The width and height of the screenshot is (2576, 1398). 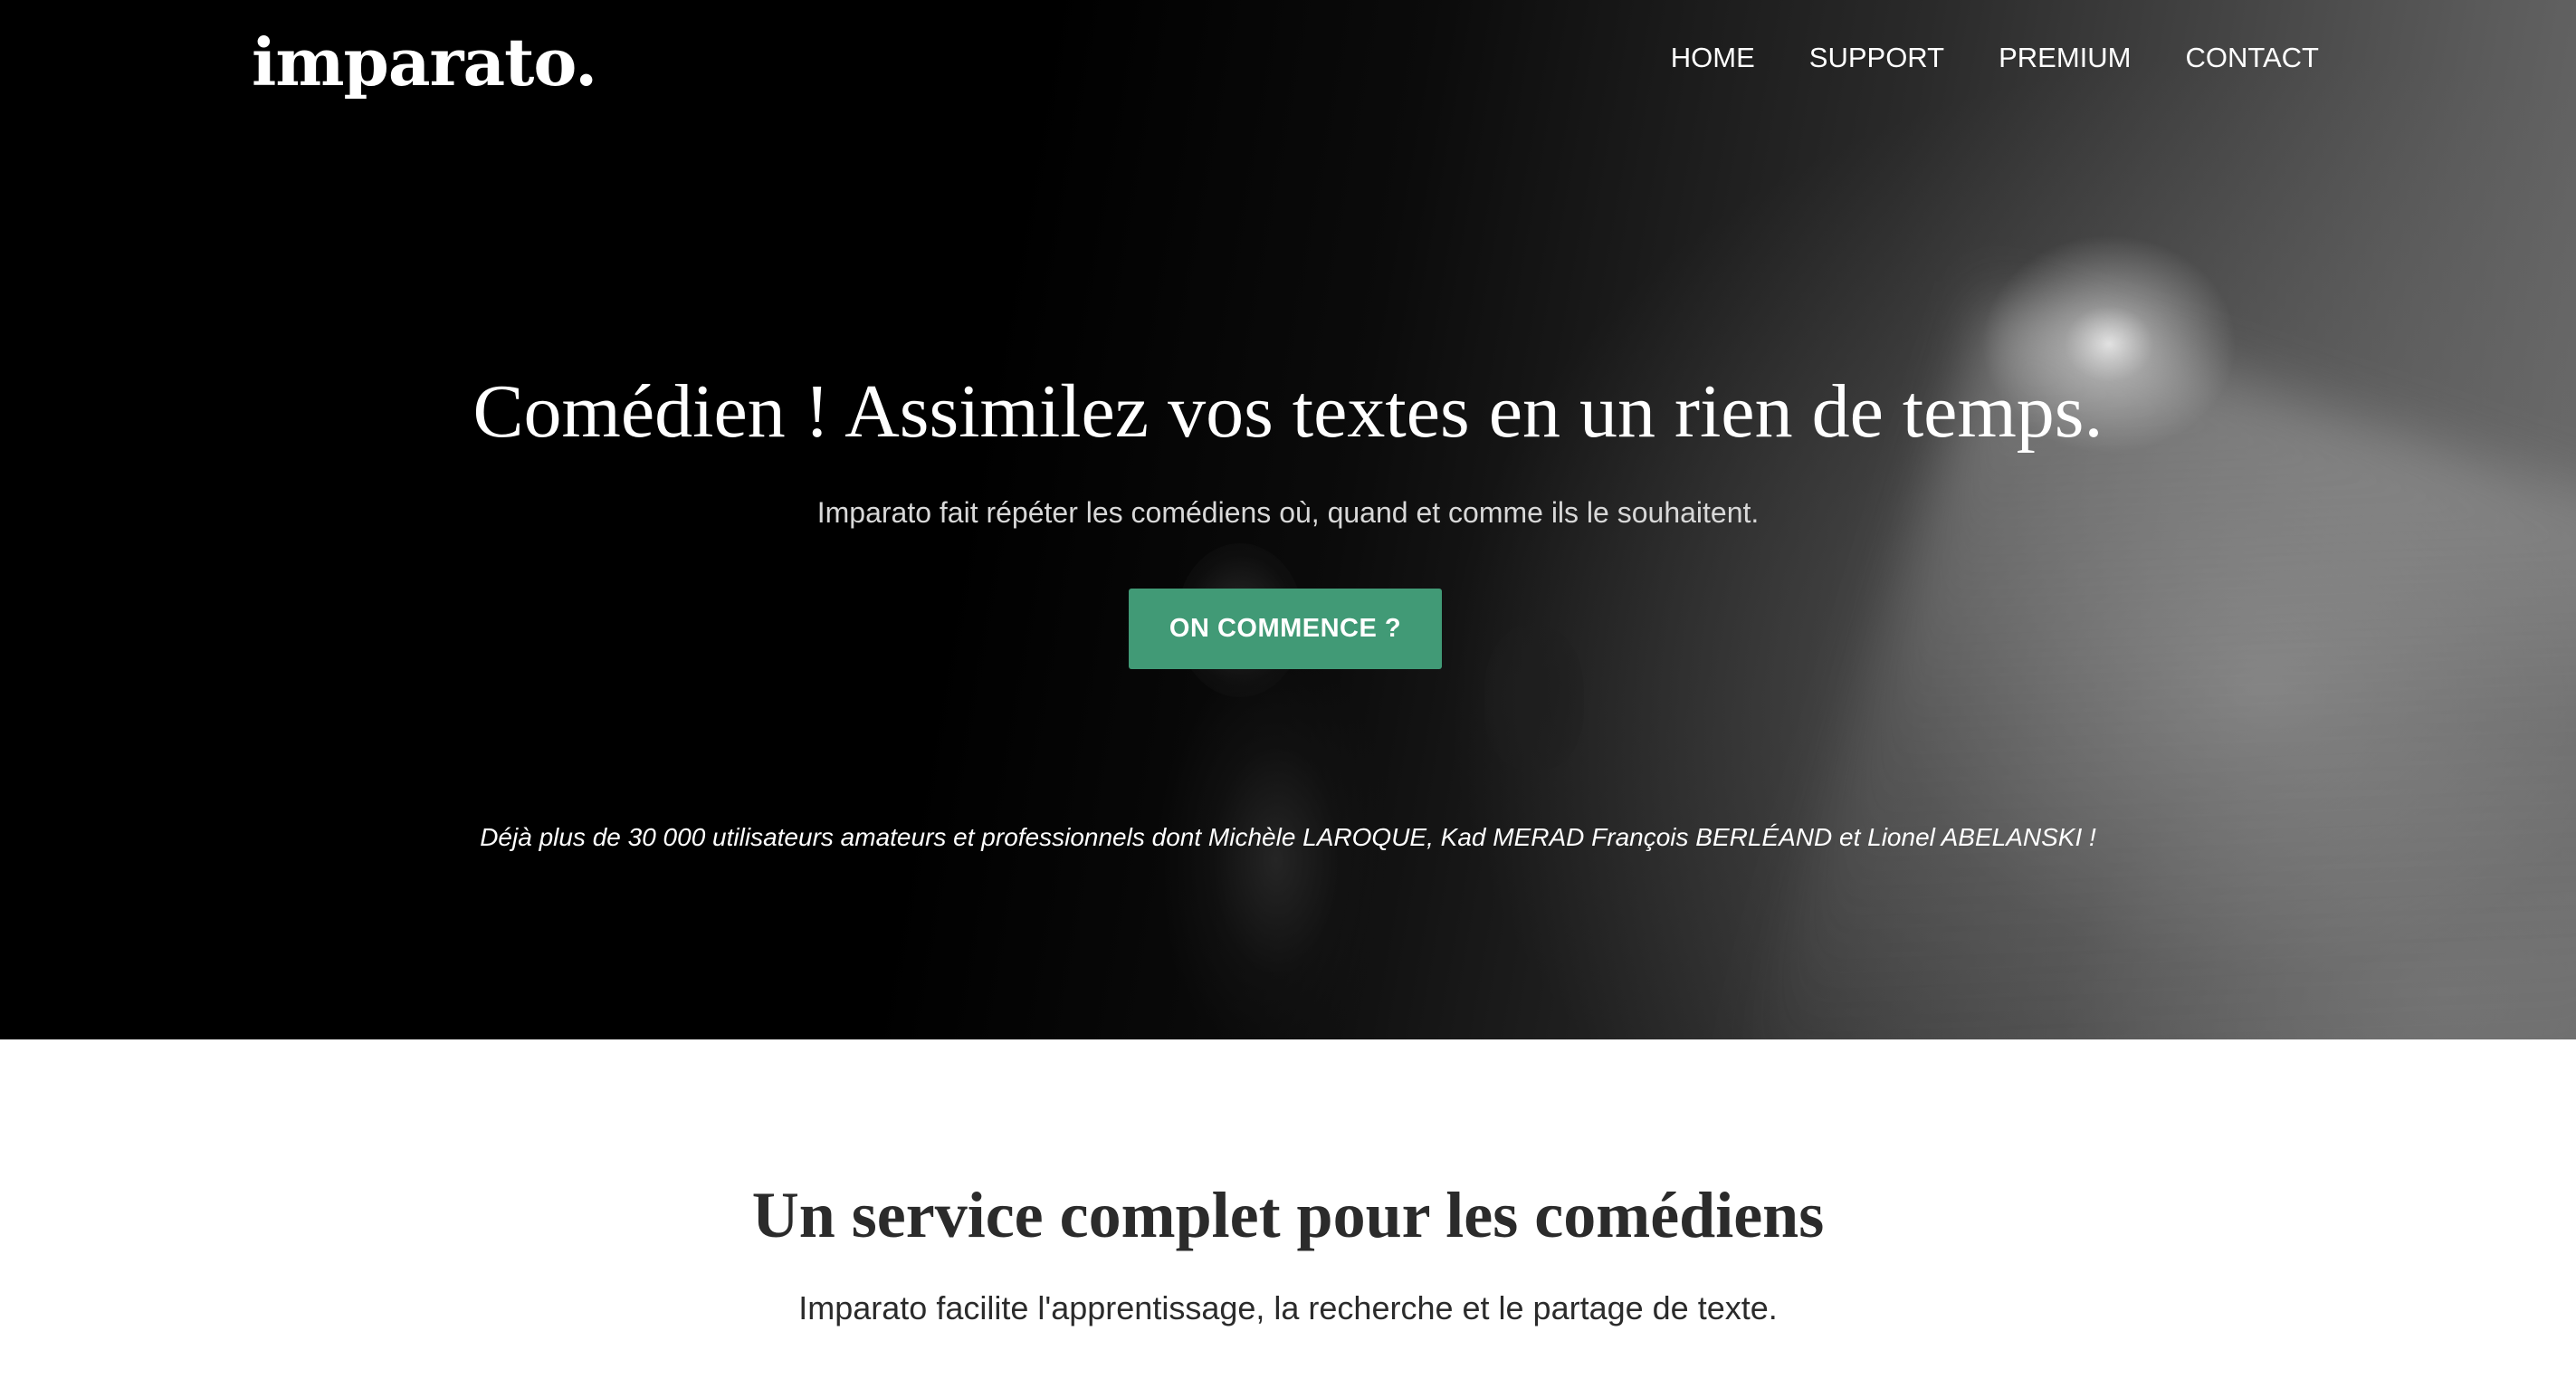 I want to click on nav-item-support: SUPPORT, so click(x=1876, y=58).